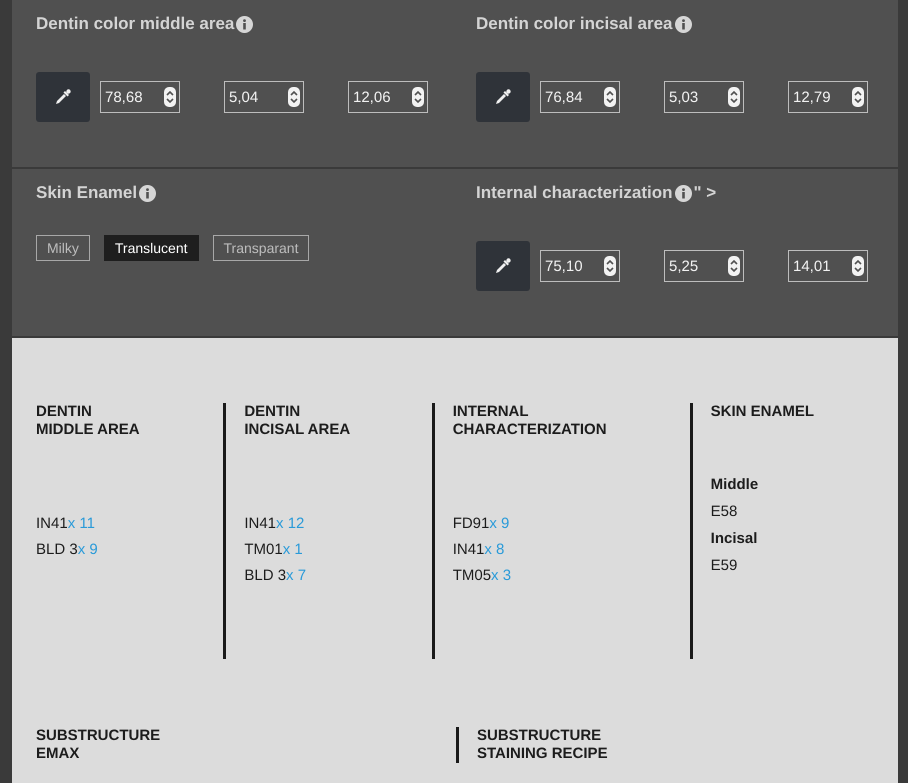  What do you see at coordinates (828, 266) in the screenshot?
I see `number-field: 14,01` at bounding box center [828, 266].